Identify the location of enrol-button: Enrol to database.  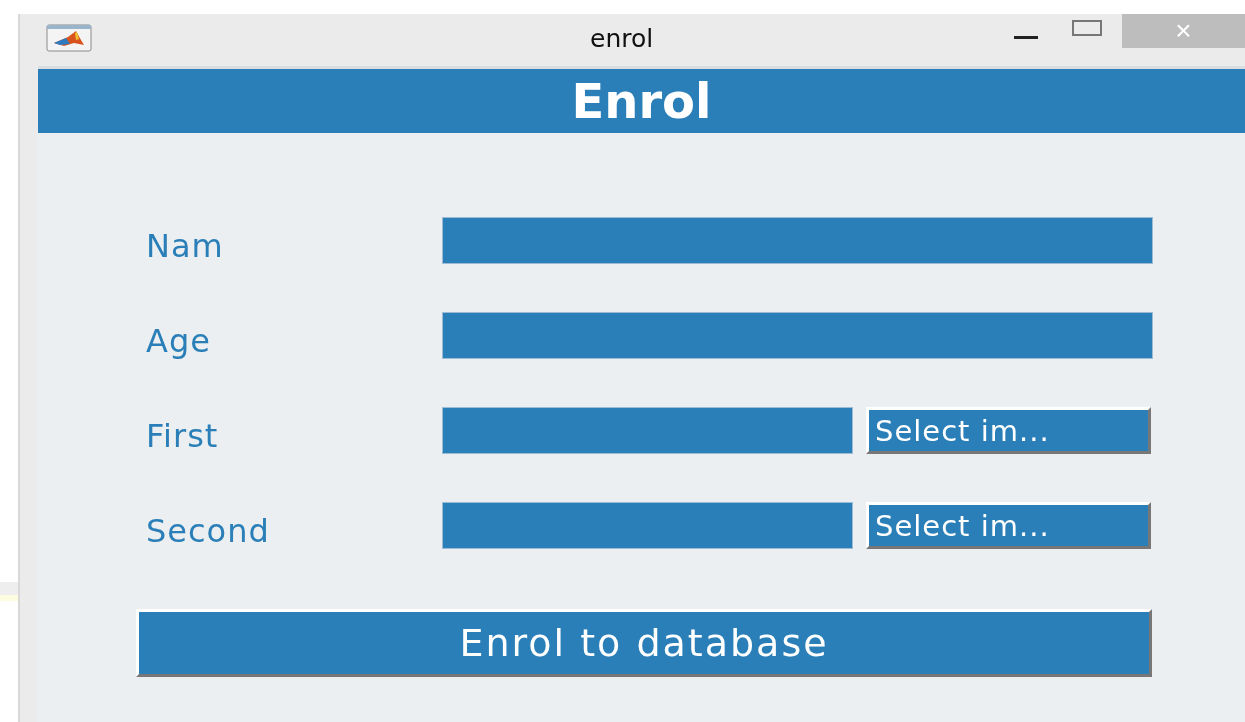
(644, 643).